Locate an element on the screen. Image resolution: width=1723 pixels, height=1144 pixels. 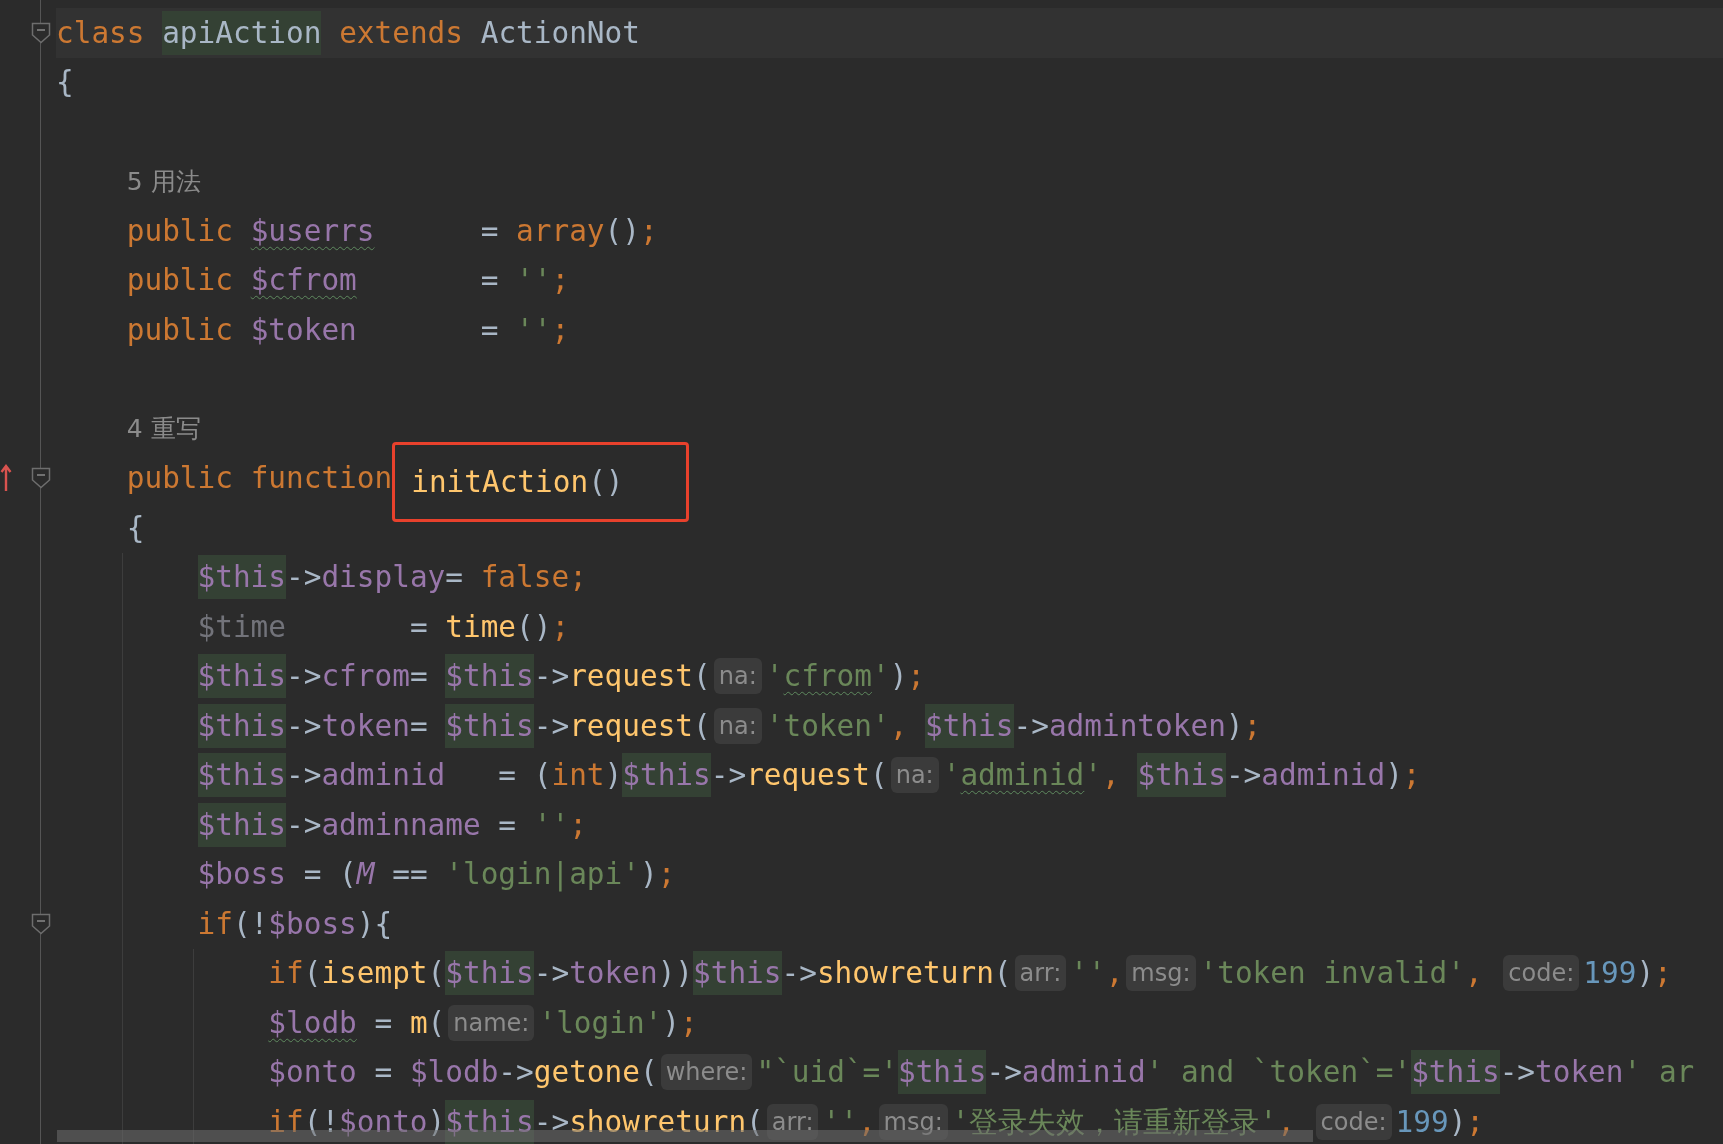
code-text: 'adminid', $this->adminid); is located at coordinates (1181, 775).